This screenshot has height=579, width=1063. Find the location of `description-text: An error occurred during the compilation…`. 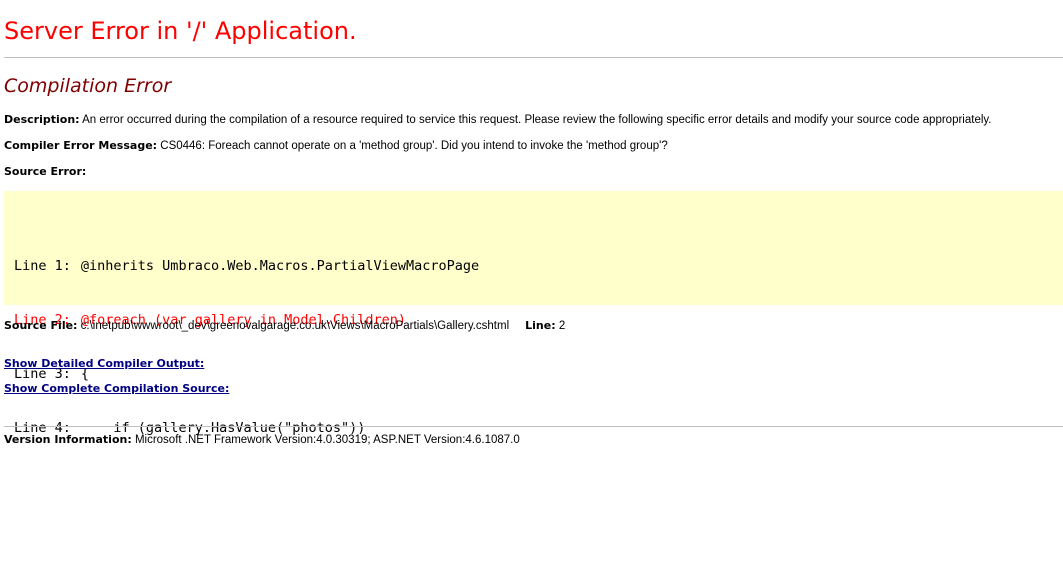

description-text: An error occurred during the compilation… is located at coordinates (537, 120).